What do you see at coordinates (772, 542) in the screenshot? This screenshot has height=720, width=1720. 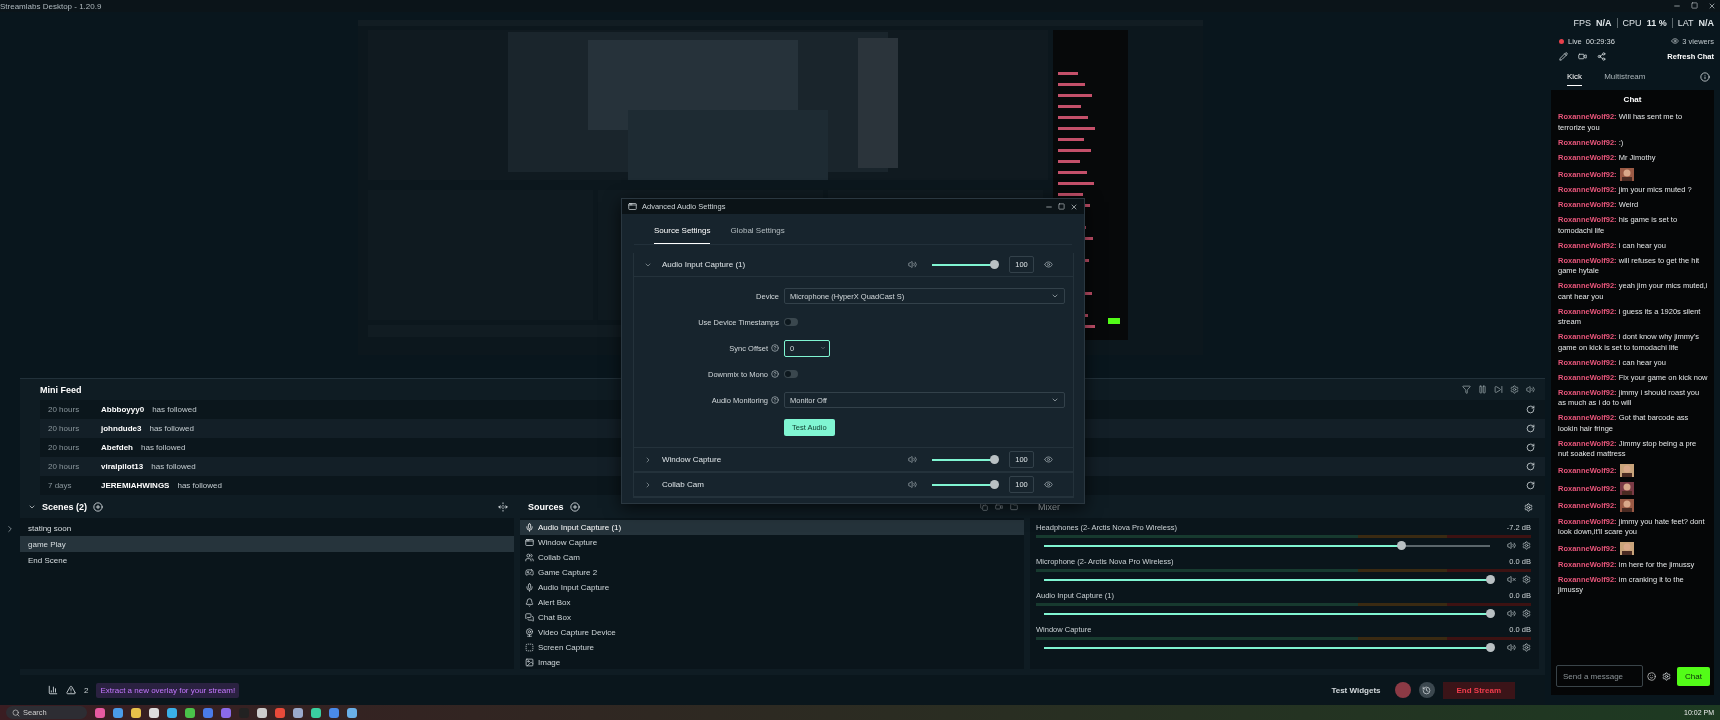 I see `source-item: Window Capture` at bounding box center [772, 542].